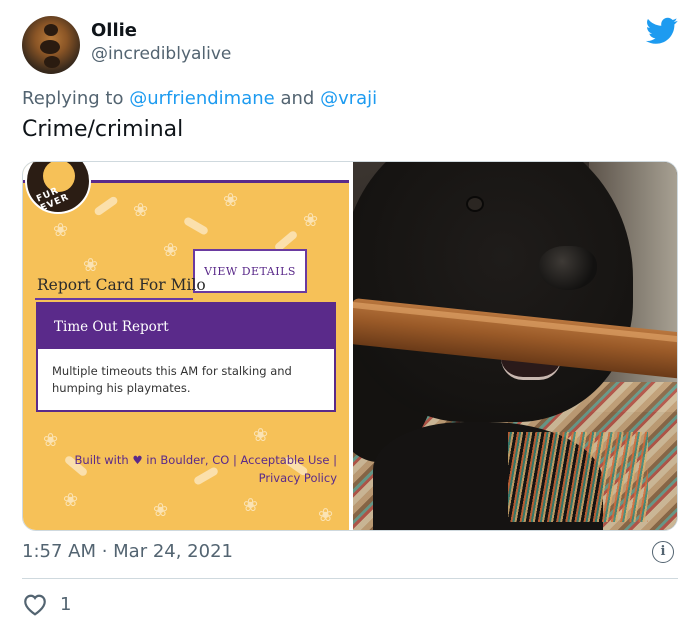 This screenshot has height=633, width=700. Describe the element at coordinates (241, 460) in the screenshot. I see `footer-links-line1: in Boulder, CO | Acceptable Use |` at that location.